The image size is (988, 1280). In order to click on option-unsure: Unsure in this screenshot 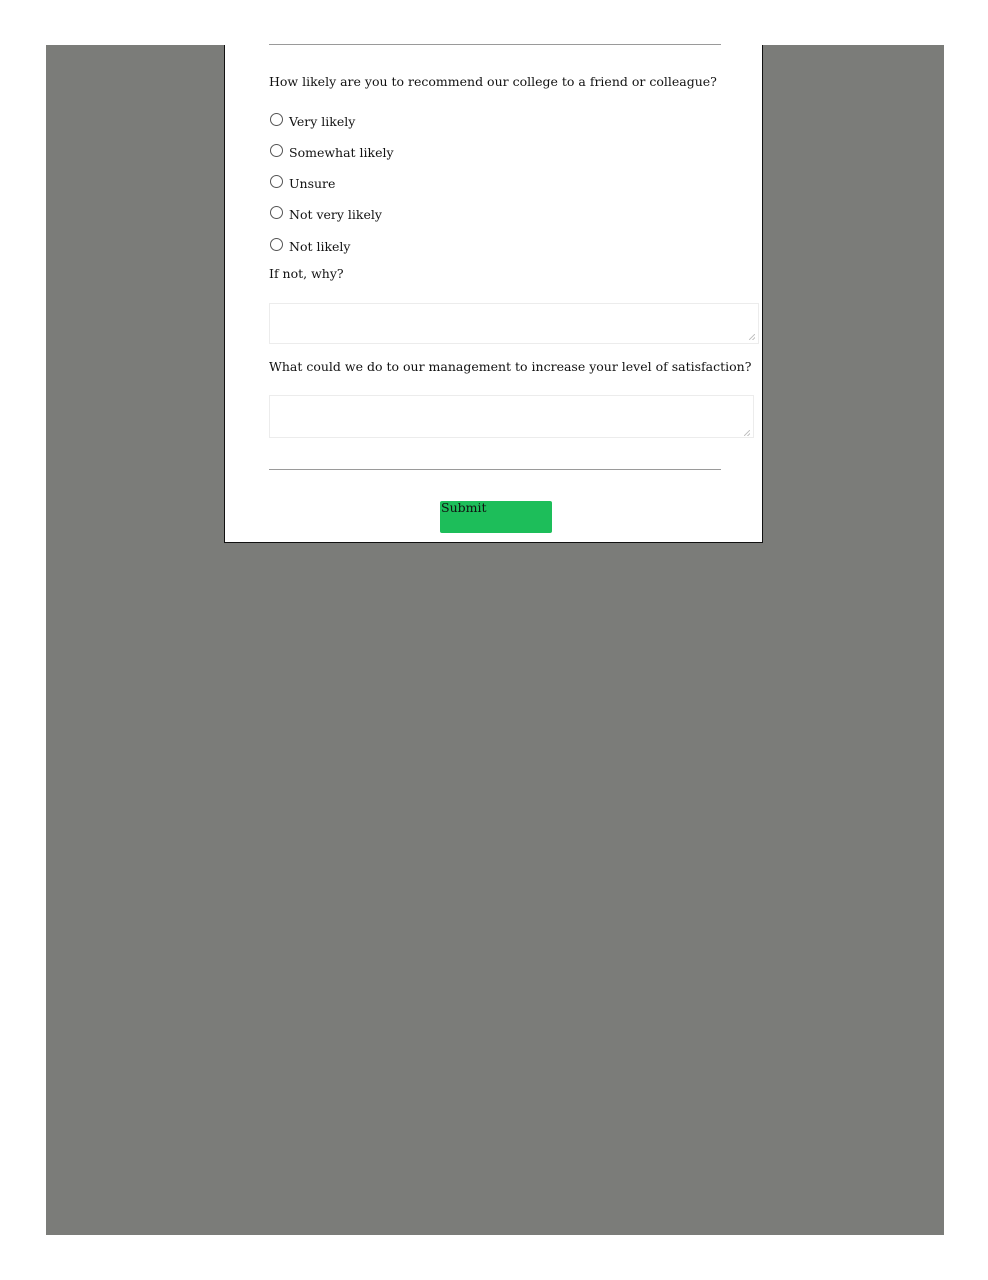, I will do `click(303, 181)`.